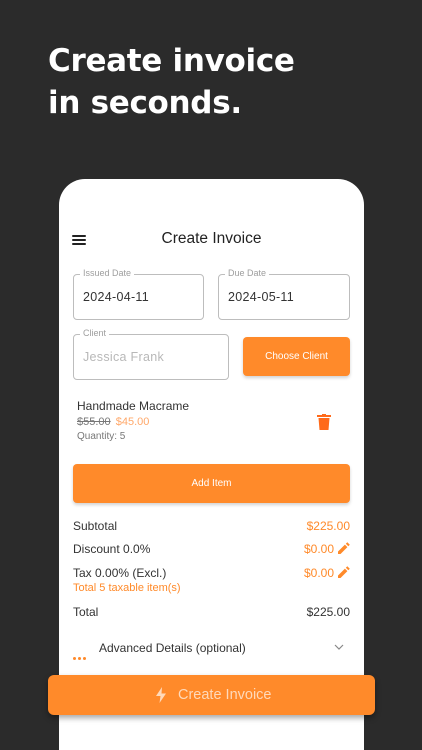  I want to click on chevron-down-icon, so click(339, 647).